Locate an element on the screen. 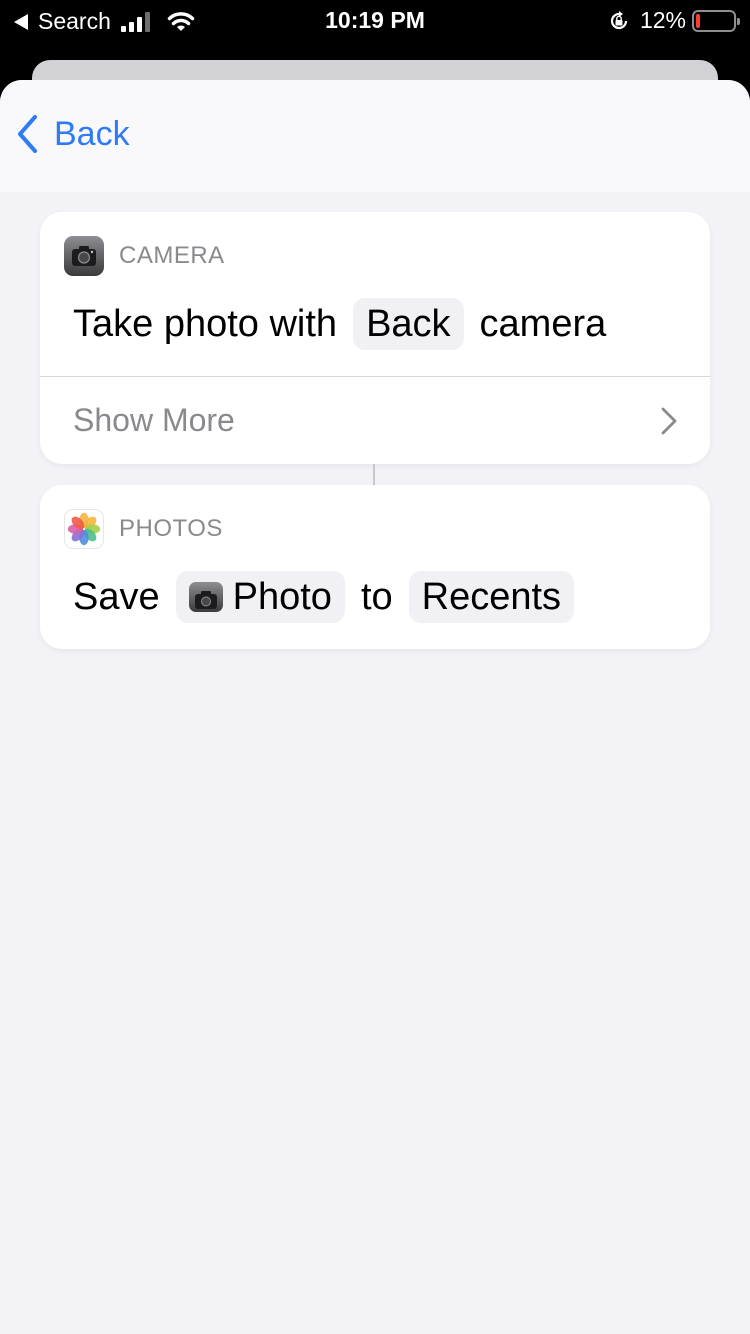  photo-variable-label: Photo is located at coordinates (282, 596).